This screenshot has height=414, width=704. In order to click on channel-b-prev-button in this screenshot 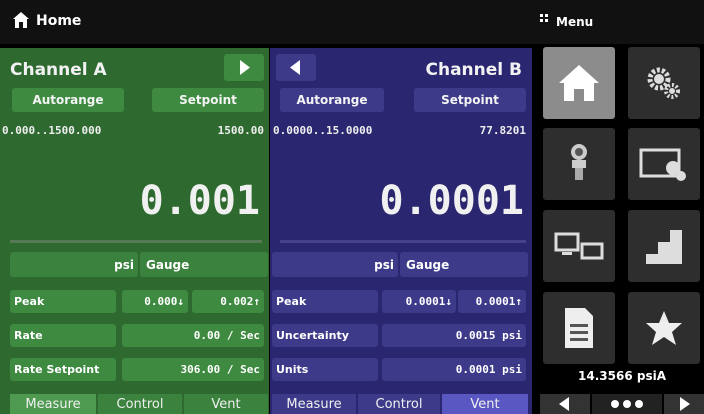, I will do `click(296, 67)`.